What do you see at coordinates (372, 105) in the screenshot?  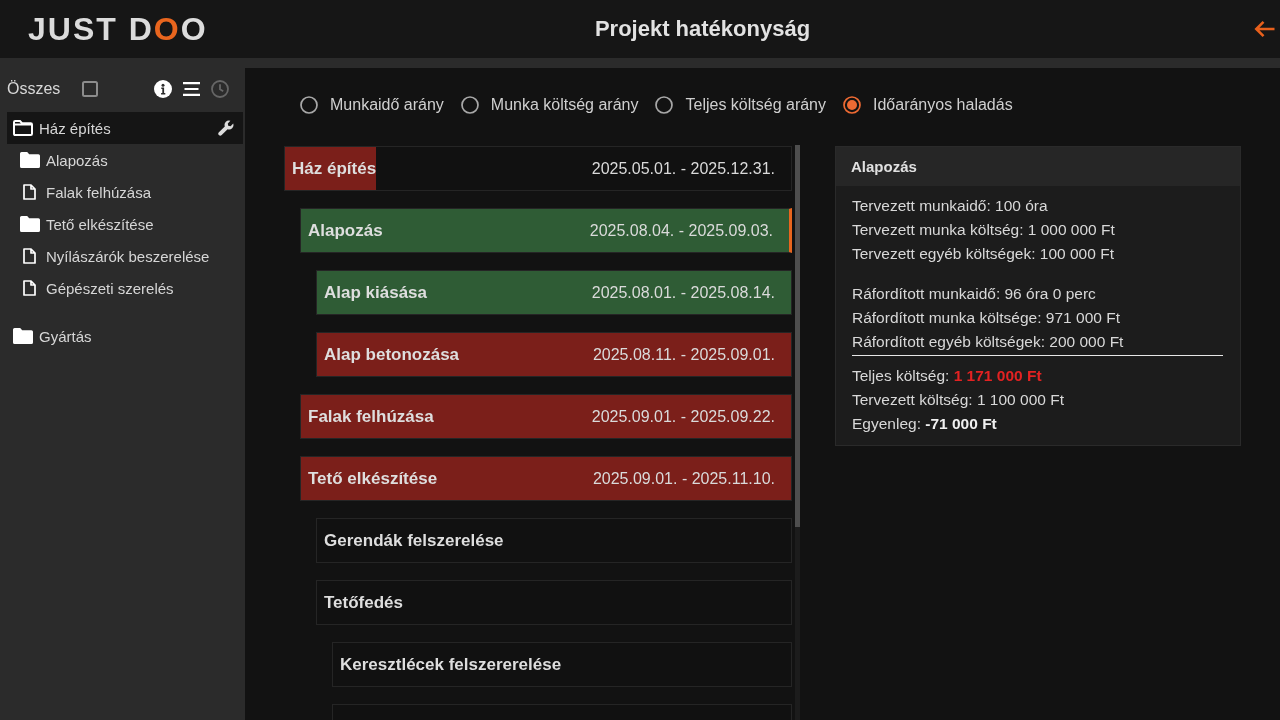 I see `radio-option: Munkaidő arány` at bounding box center [372, 105].